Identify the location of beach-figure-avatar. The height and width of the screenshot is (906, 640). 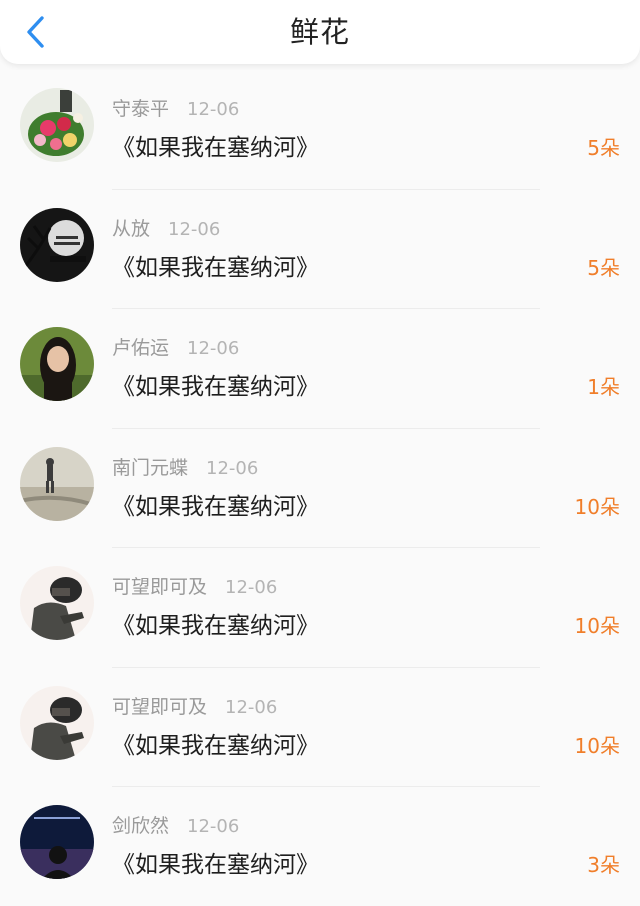
(57, 483).